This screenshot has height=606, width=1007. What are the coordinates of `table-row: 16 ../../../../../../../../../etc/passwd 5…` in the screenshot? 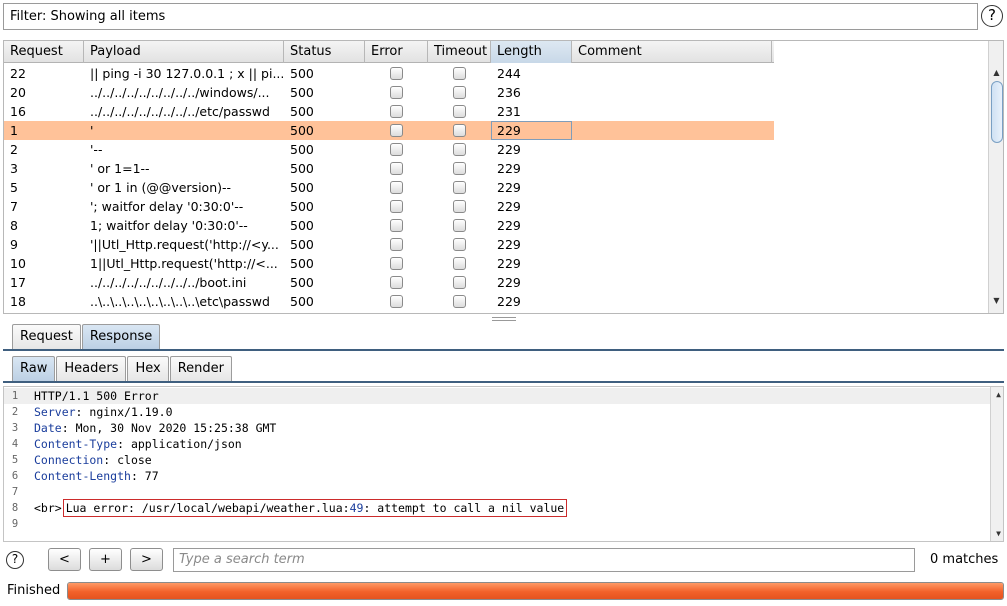 It's located at (389, 111).